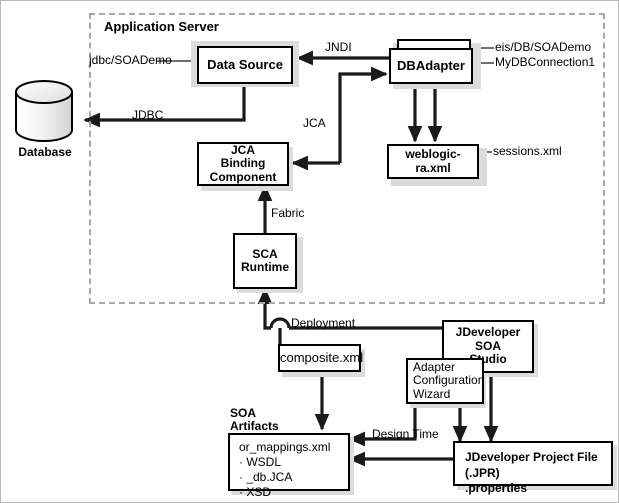 The width and height of the screenshot is (619, 503). I want to click on soa-artifact-item: · WSDL, so click(260, 462).